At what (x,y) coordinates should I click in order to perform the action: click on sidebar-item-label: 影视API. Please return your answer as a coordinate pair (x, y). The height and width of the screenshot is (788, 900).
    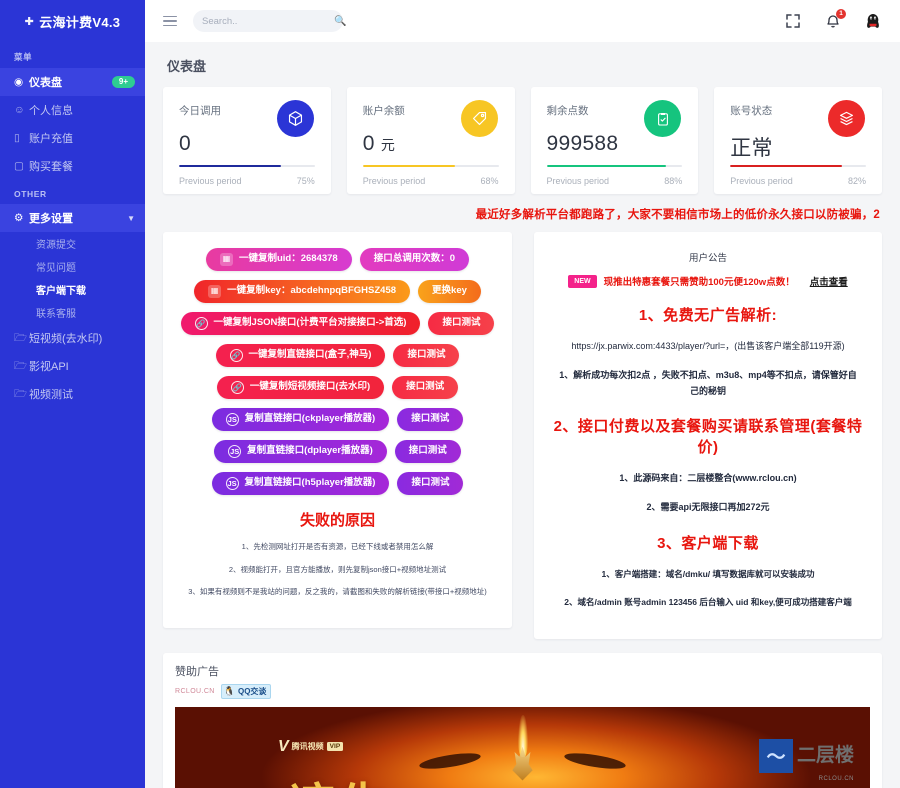
    Looking at the image, I should click on (49, 367).